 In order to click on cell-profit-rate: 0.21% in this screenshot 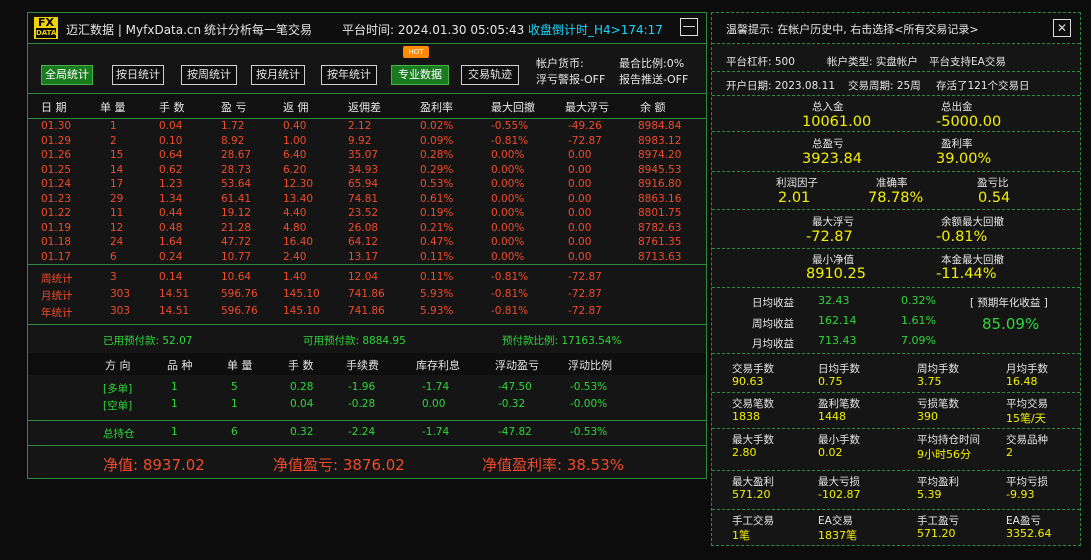, I will do `click(437, 227)`.